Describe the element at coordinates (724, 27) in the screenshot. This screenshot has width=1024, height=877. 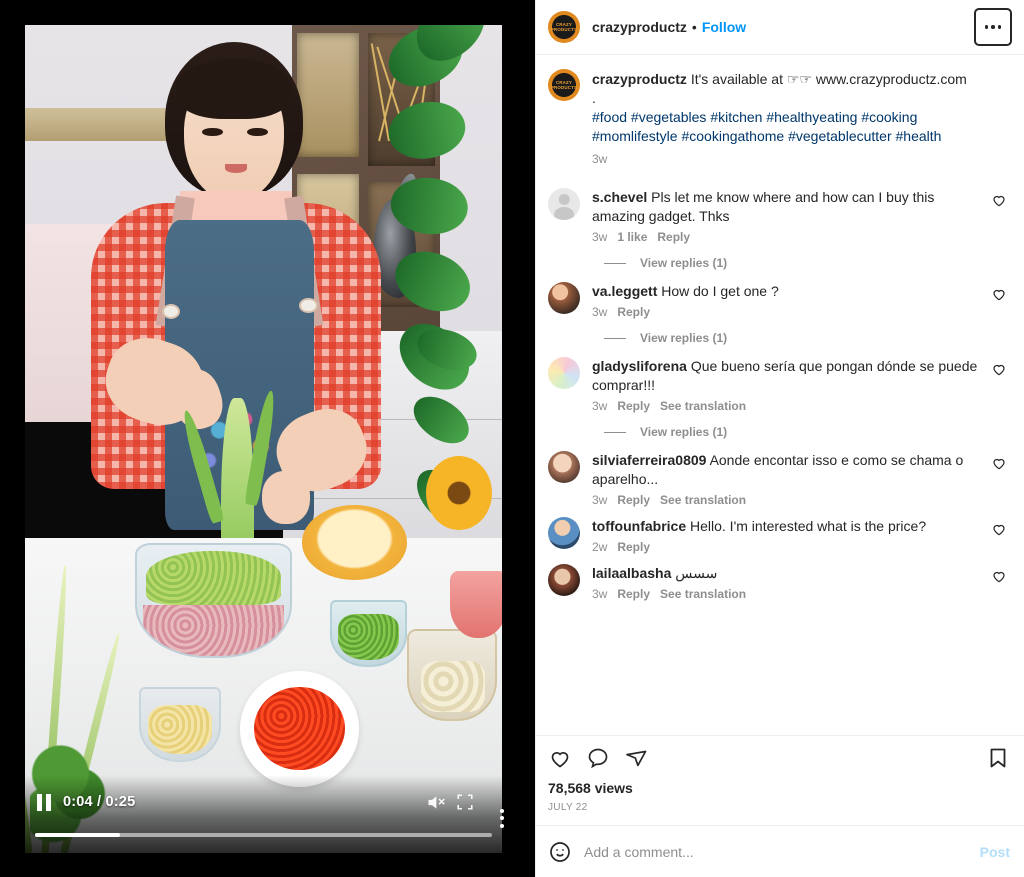
I see `follow-button: Follow` at that location.